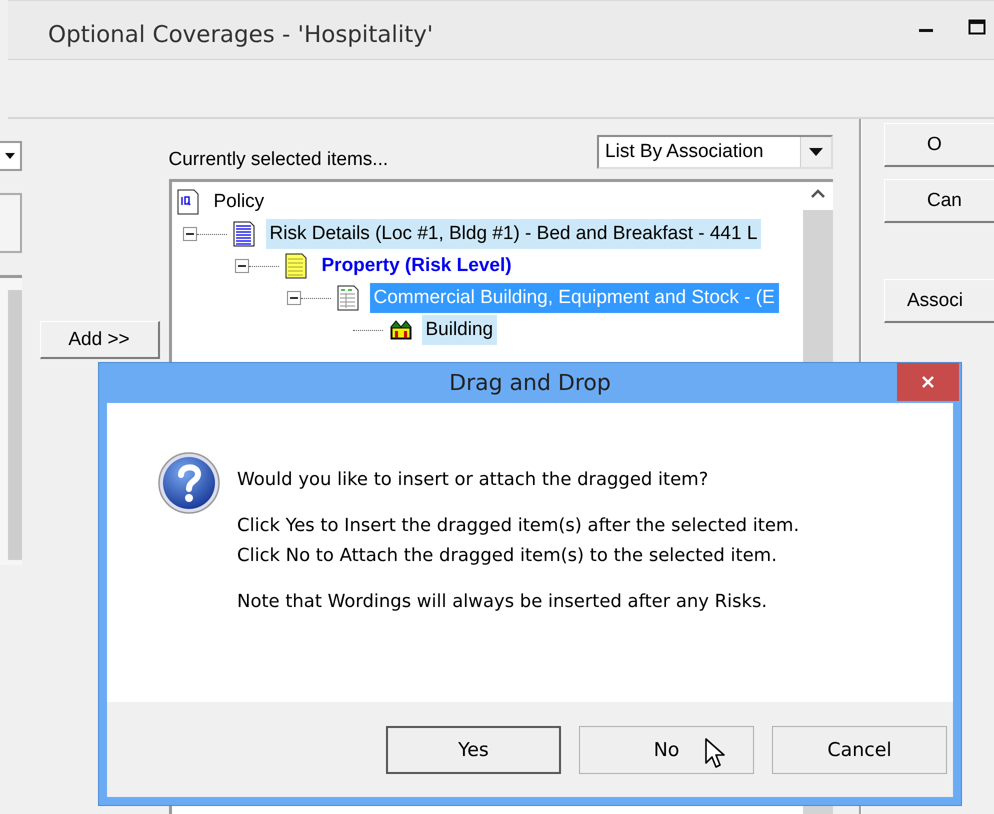  Describe the element at coordinates (473, 750) in the screenshot. I see `dialog-button: Yes` at that location.